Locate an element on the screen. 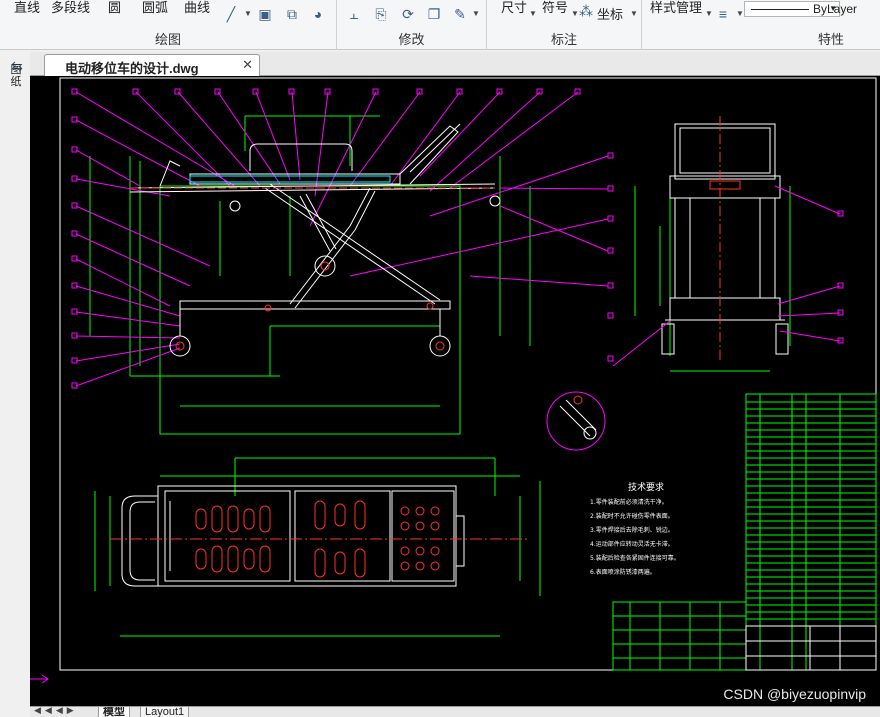  tab-model: 模型 is located at coordinates (114, 712).